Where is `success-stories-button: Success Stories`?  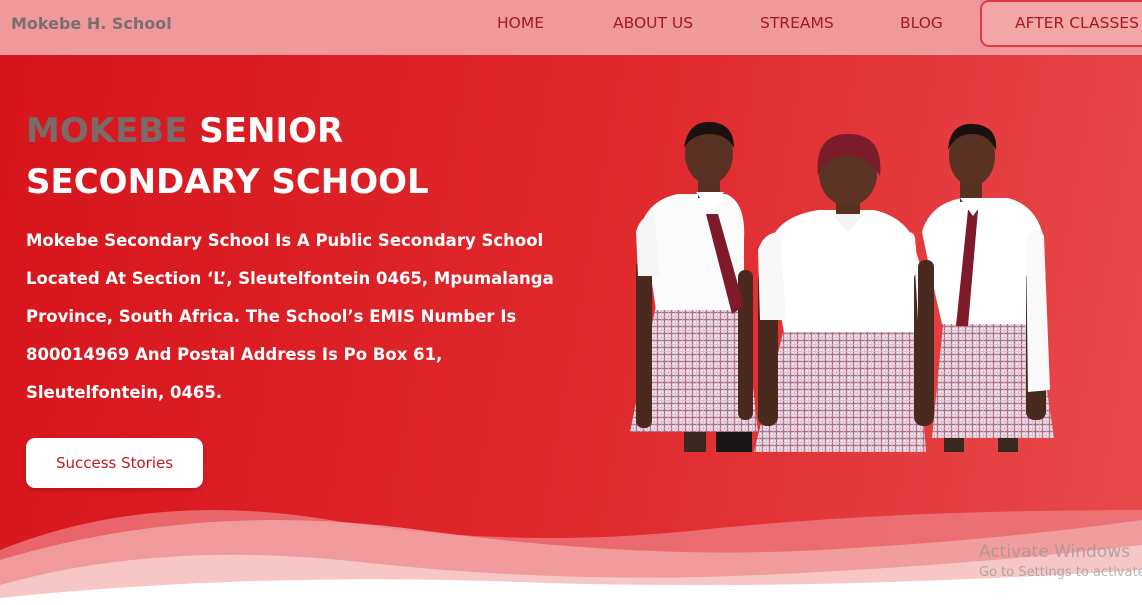
success-stories-button: Success Stories is located at coordinates (114, 463).